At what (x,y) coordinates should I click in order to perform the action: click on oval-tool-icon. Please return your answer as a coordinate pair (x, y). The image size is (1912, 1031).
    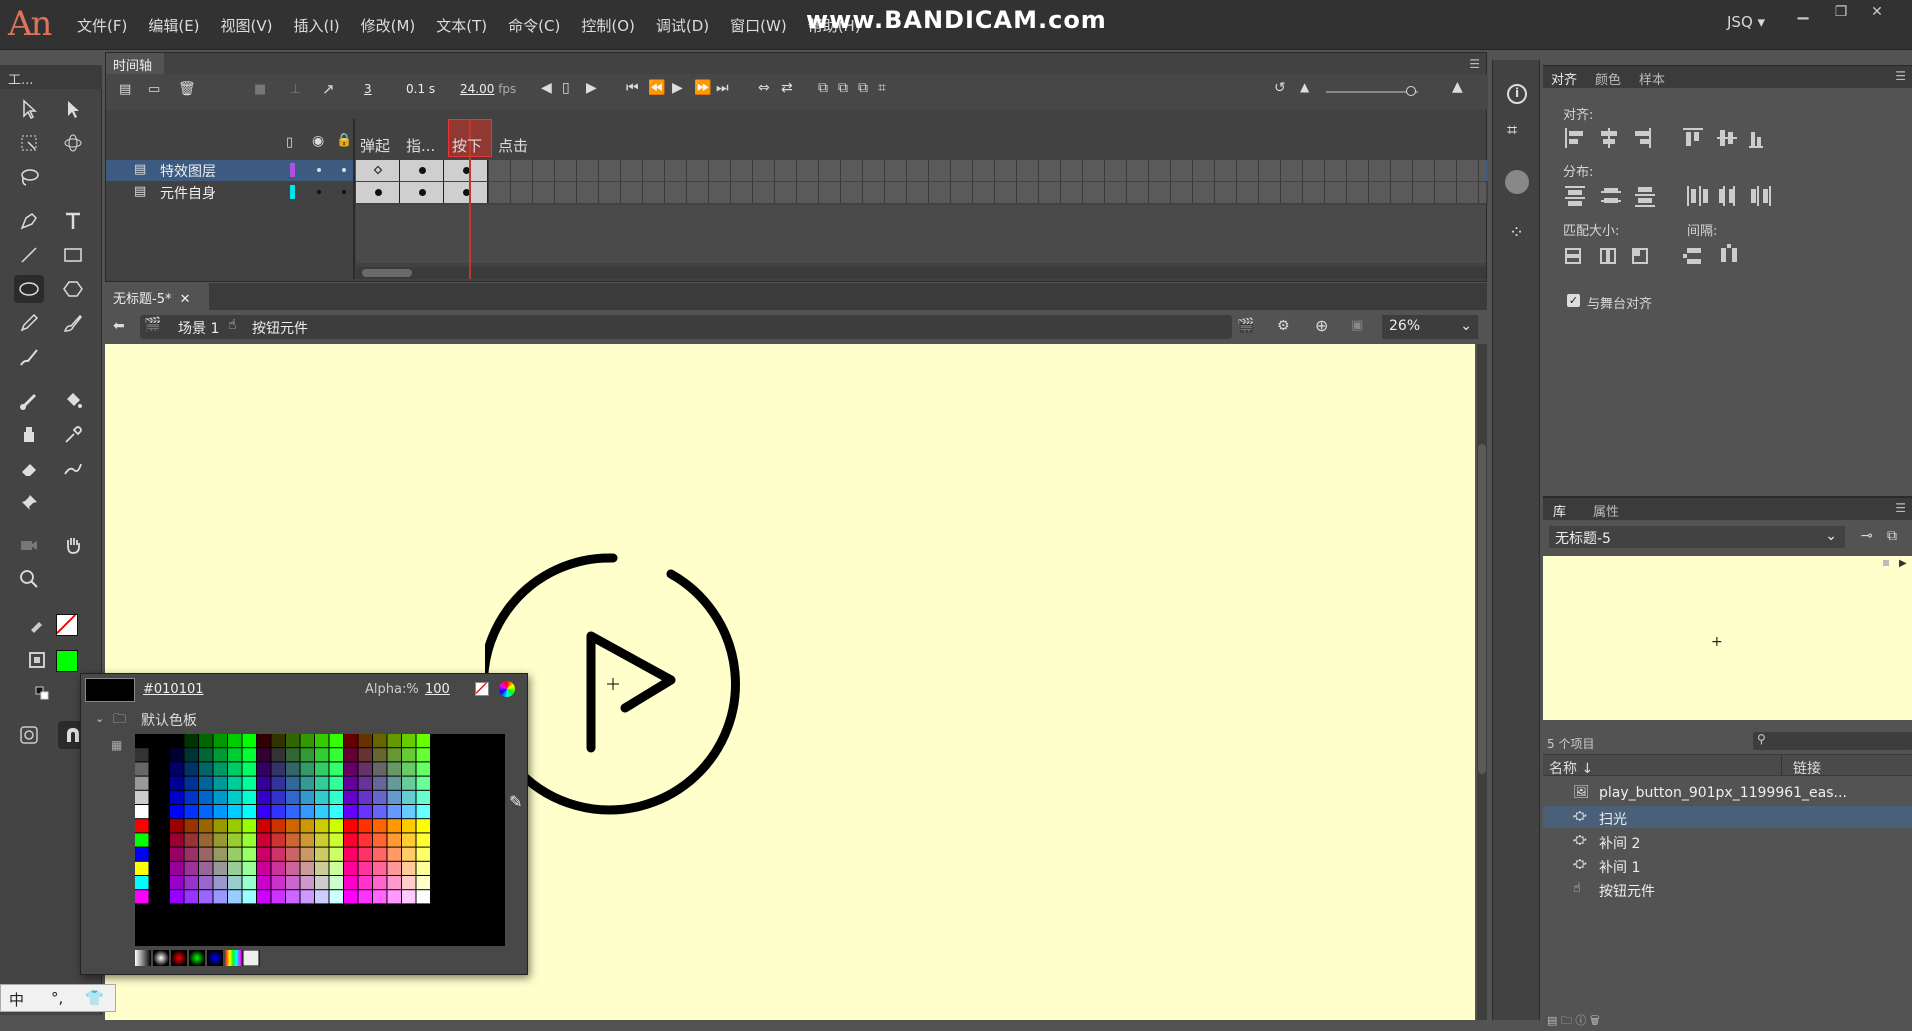
    Looking at the image, I should click on (29, 289).